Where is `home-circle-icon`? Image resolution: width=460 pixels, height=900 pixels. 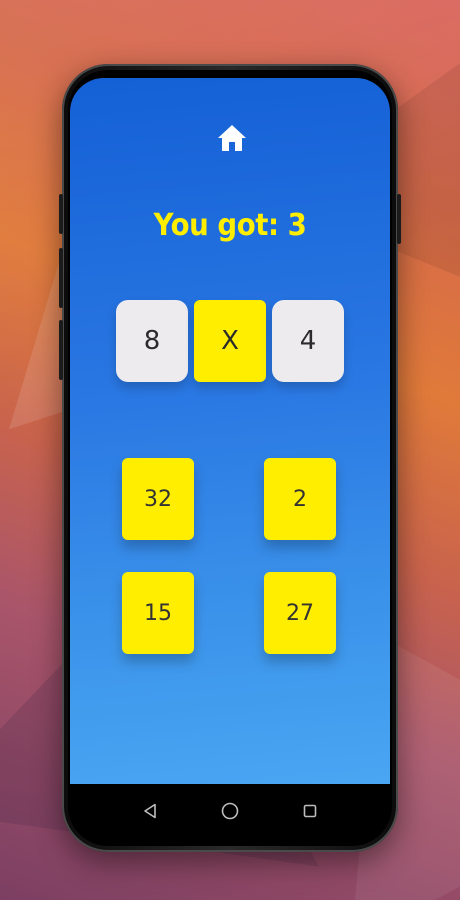
home-circle-icon is located at coordinates (230, 811).